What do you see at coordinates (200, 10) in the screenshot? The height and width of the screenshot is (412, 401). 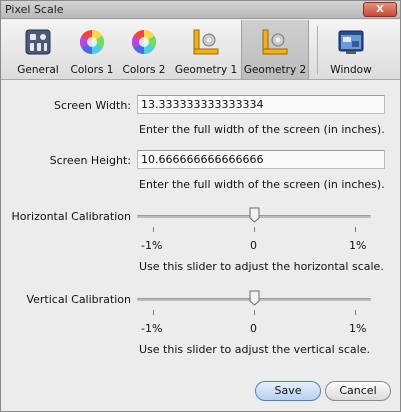 I see `title-bar: Pixel Scale X` at bounding box center [200, 10].